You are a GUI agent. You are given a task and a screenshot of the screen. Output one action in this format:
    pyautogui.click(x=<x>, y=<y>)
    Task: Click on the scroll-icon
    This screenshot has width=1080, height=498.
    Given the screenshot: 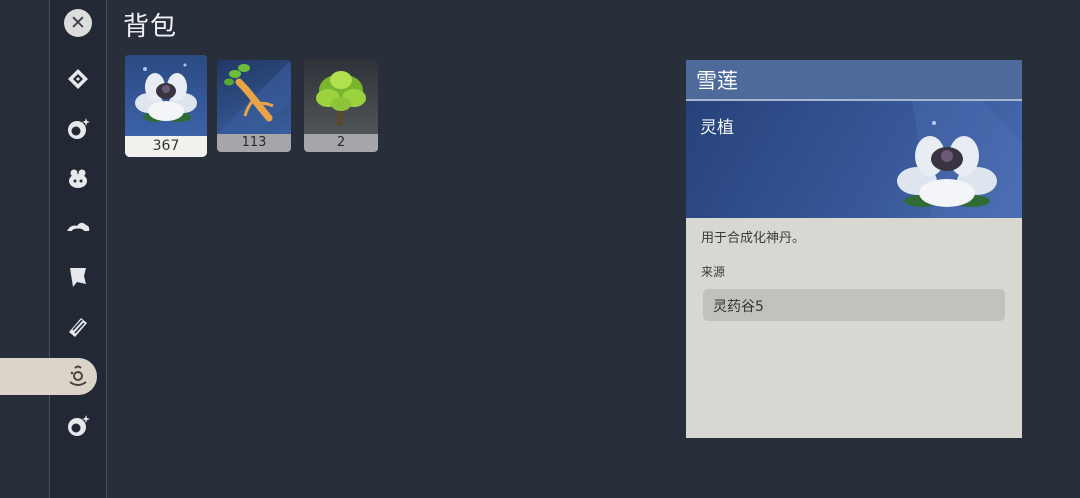 What is the action you would take?
    pyautogui.click(x=78, y=327)
    